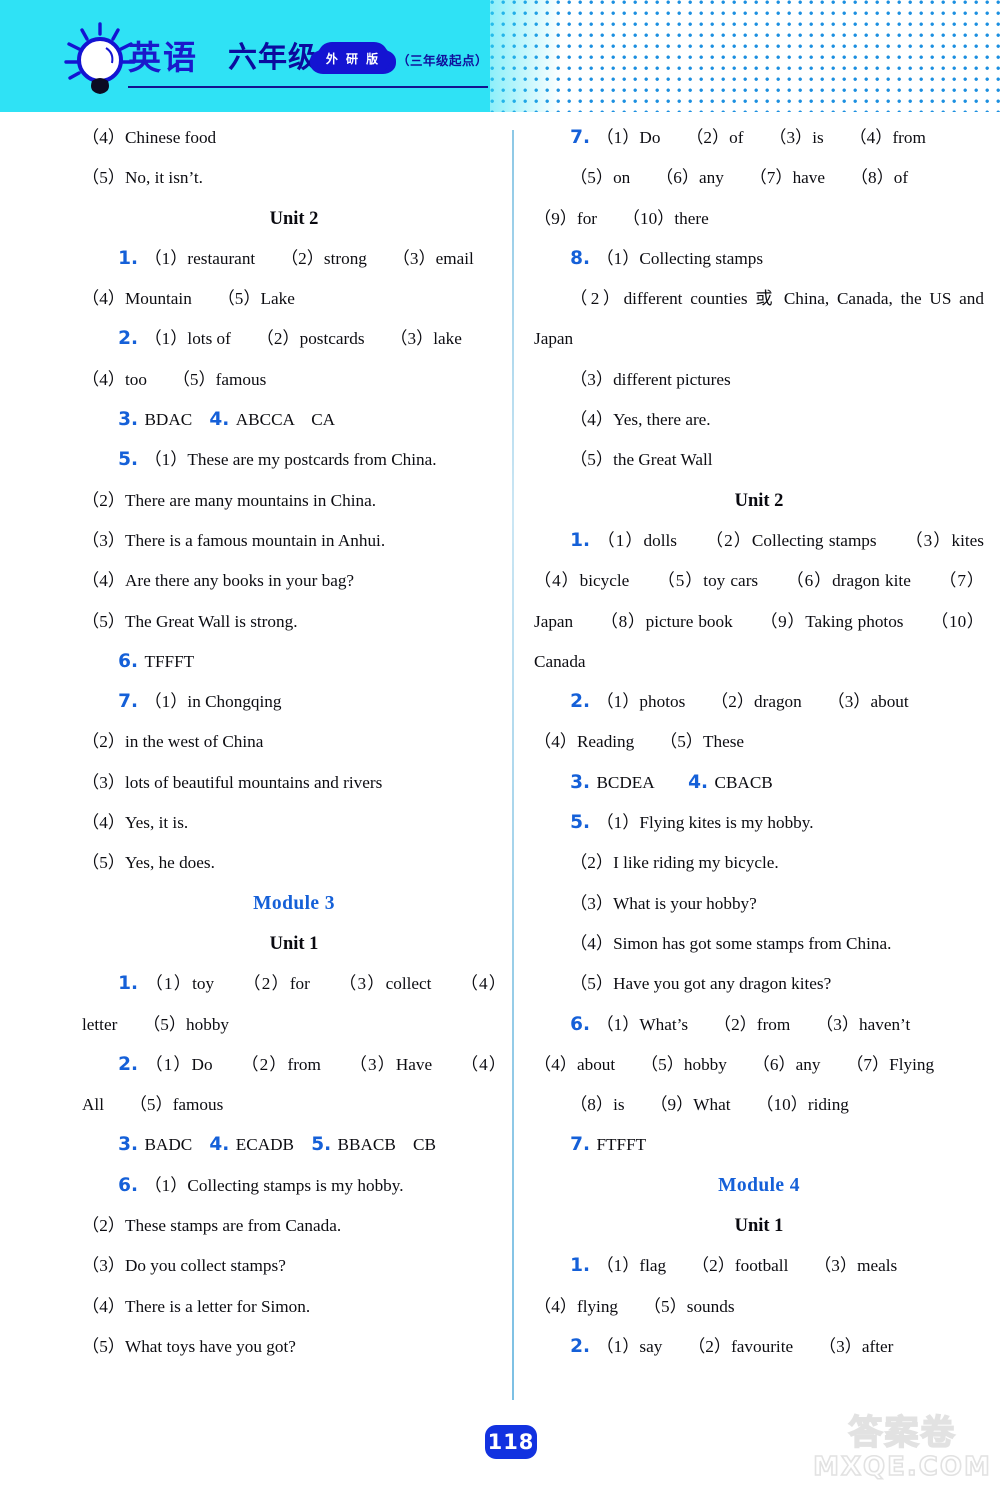  I want to click on answer-text: （3）There is a famous mountain in Anhui., so click(234, 540).